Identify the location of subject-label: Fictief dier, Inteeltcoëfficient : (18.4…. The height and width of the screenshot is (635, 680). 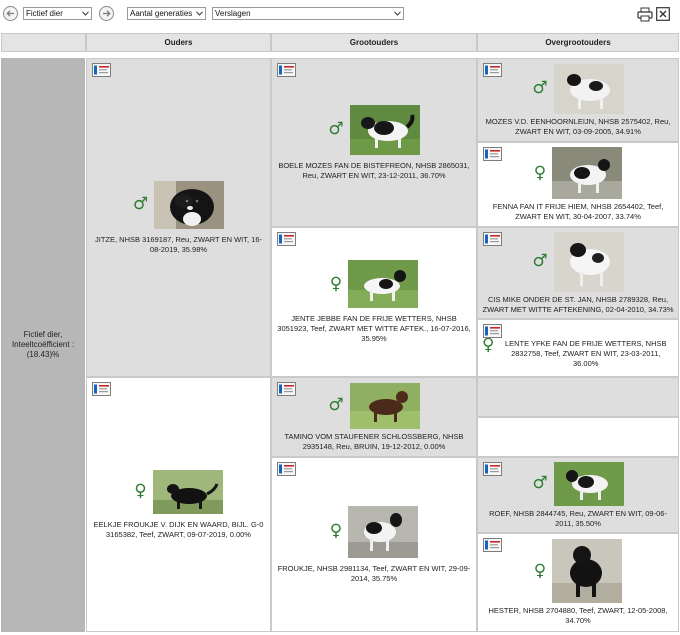
(43, 344).